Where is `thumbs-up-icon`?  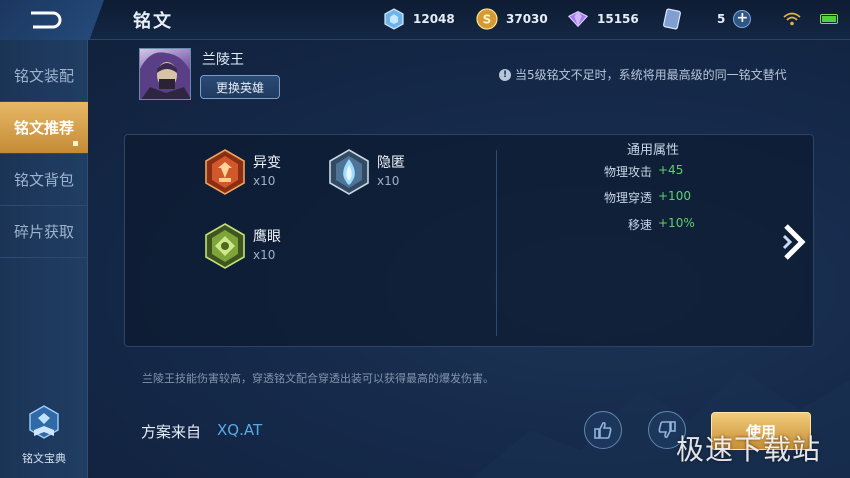
thumbs-up-icon is located at coordinates (603, 430).